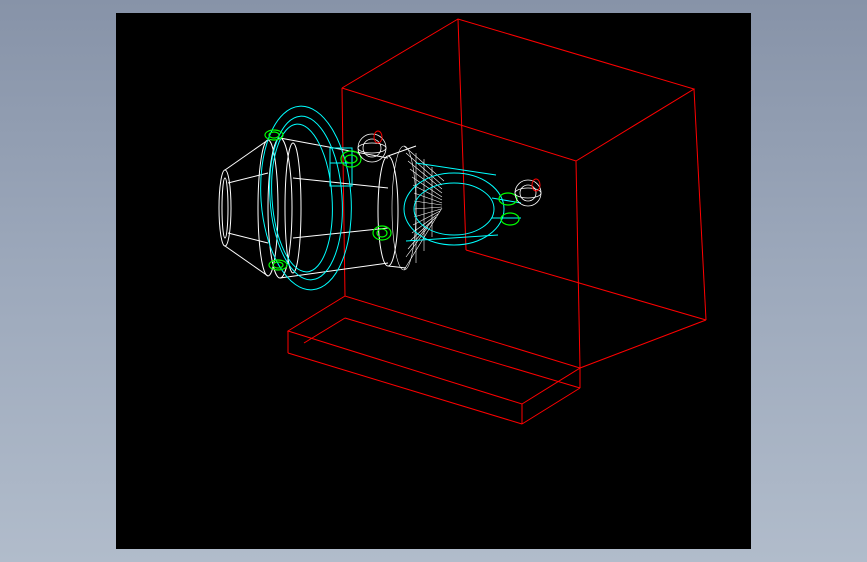  I want to click on drum-inlet-outer, so click(225, 208).